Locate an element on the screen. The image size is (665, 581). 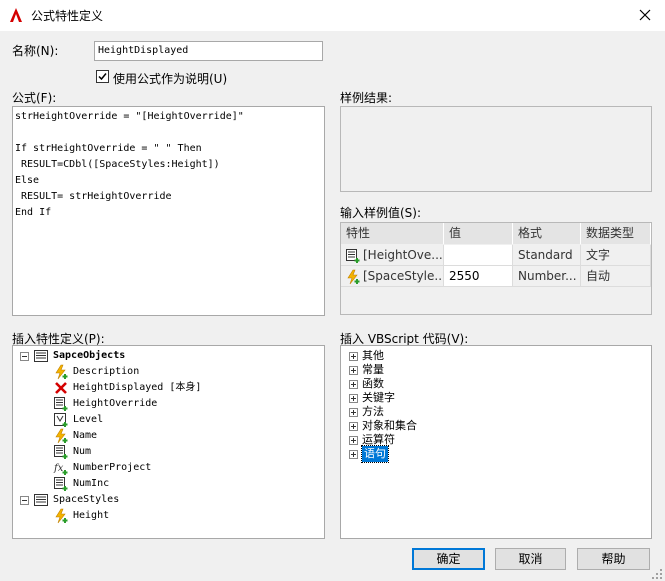
tree-node-label: NumberProject is located at coordinates (112, 467).